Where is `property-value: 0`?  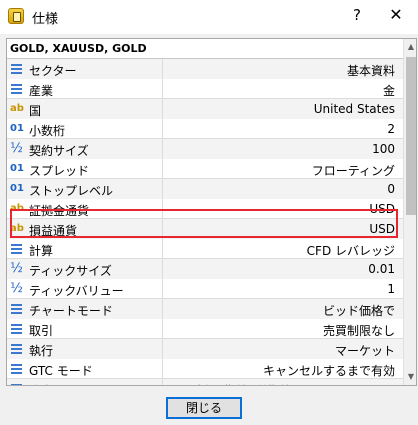
property-value: 0 is located at coordinates (391, 189).